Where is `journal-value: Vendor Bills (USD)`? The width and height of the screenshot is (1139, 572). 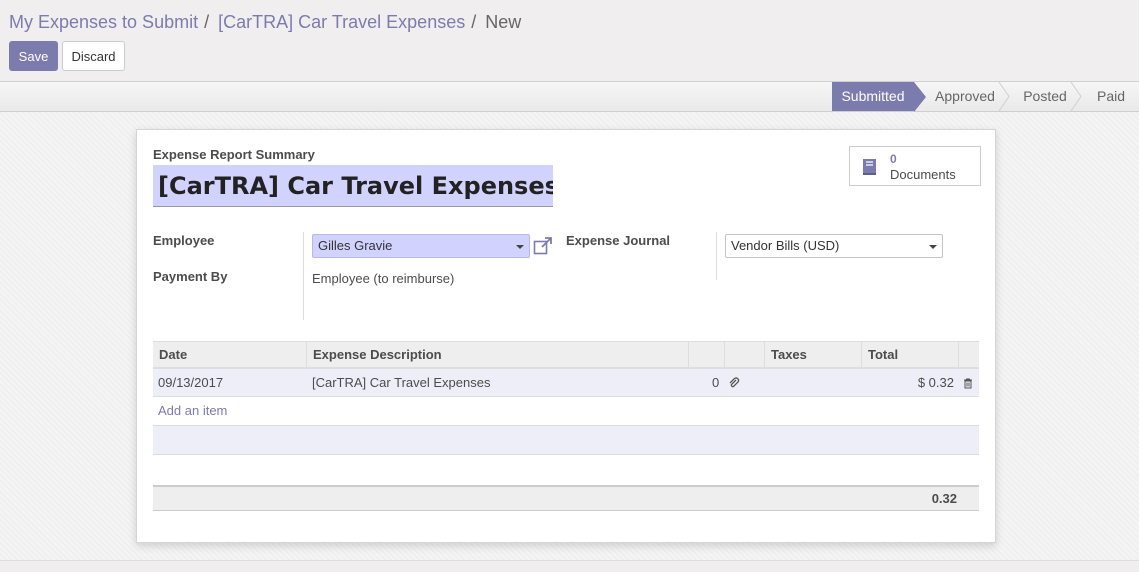 journal-value: Vendor Bills (USD) is located at coordinates (785, 245).